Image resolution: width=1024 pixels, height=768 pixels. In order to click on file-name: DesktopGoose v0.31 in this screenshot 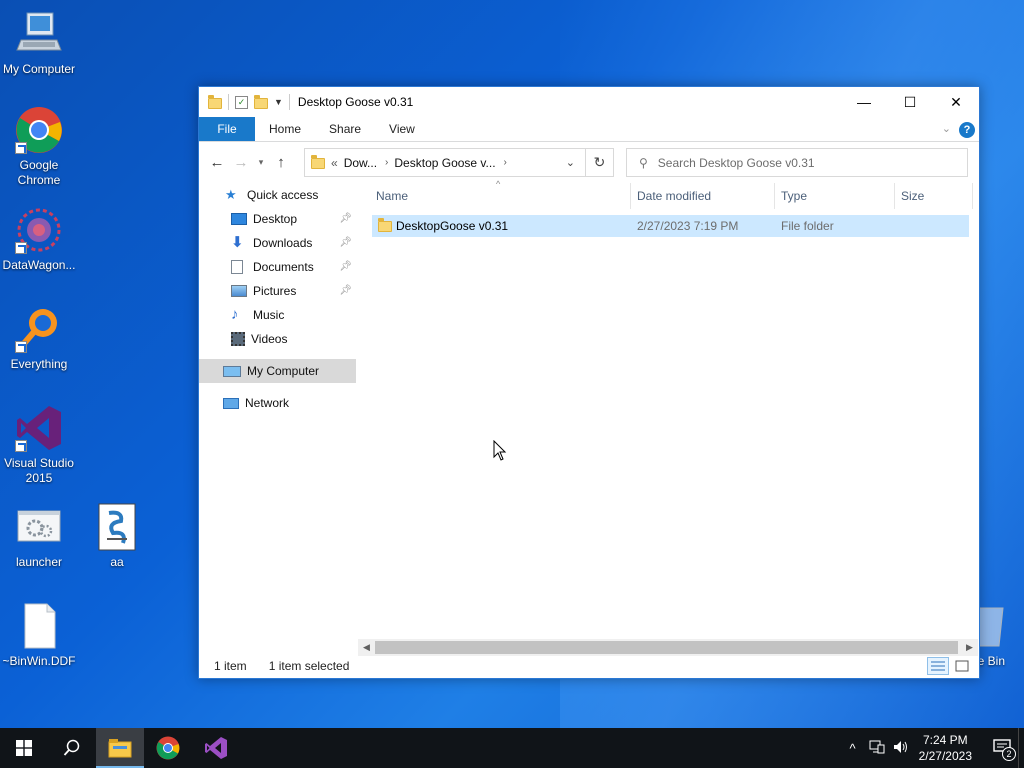, I will do `click(452, 226)`.